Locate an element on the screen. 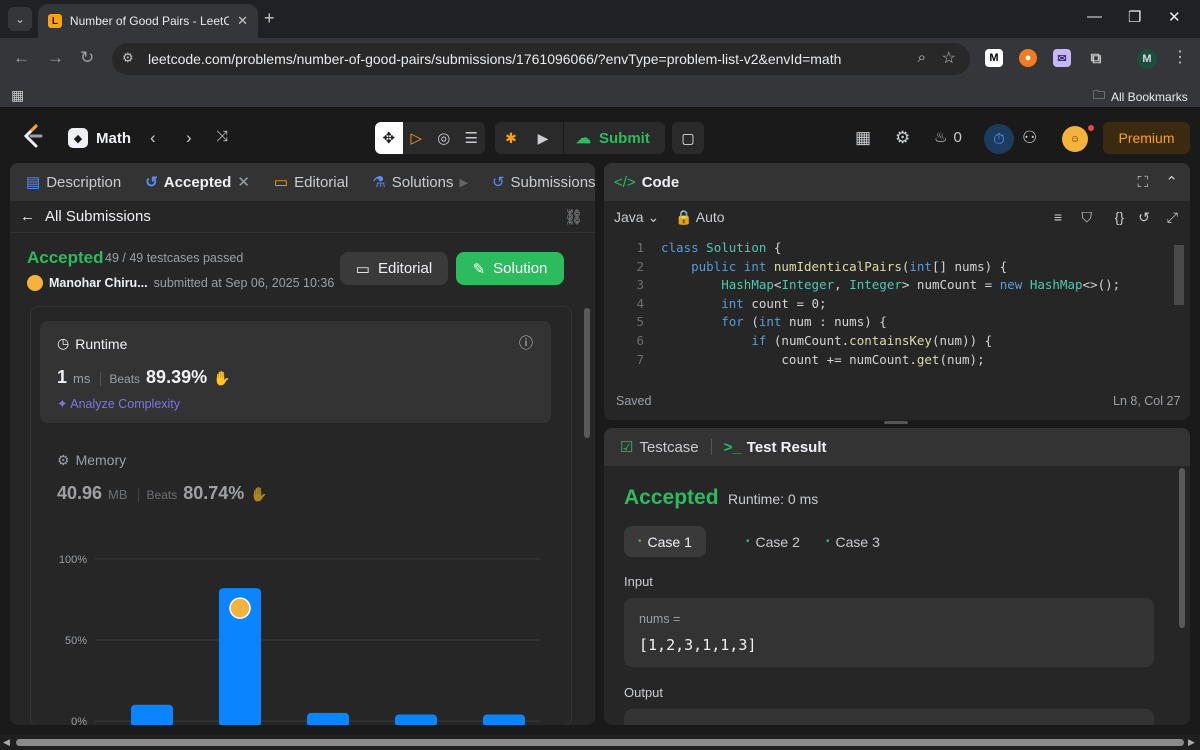  input-box is located at coordinates (889, 632).